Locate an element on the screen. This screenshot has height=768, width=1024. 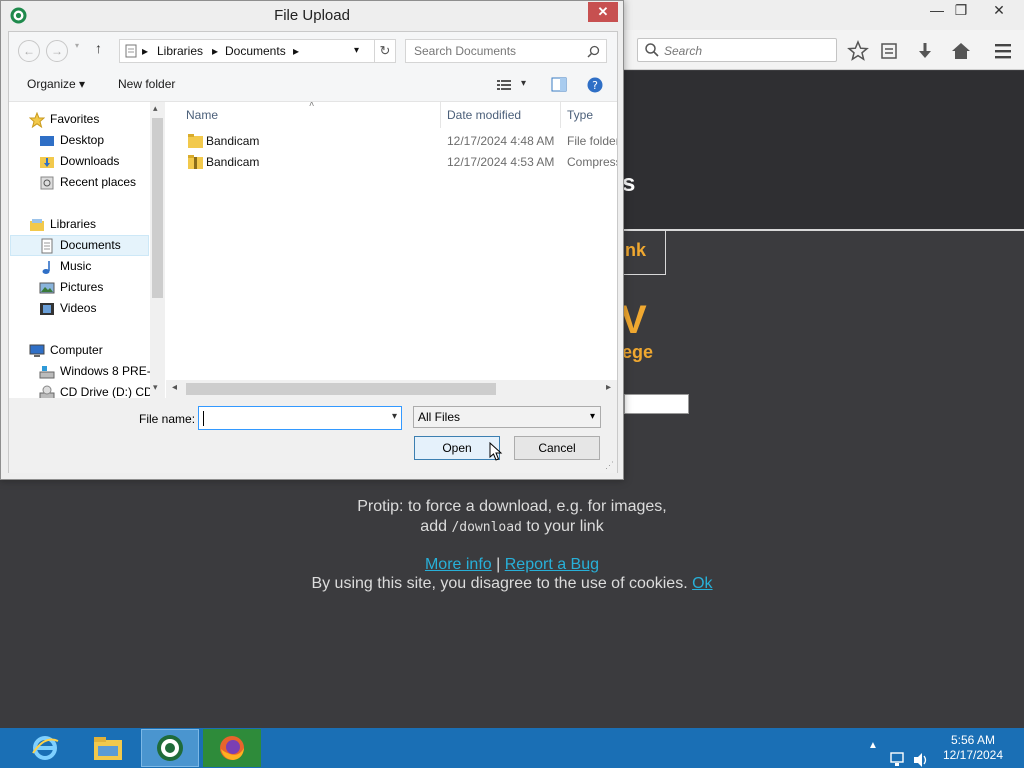
volume-icon is located at coordinates (921, 754).